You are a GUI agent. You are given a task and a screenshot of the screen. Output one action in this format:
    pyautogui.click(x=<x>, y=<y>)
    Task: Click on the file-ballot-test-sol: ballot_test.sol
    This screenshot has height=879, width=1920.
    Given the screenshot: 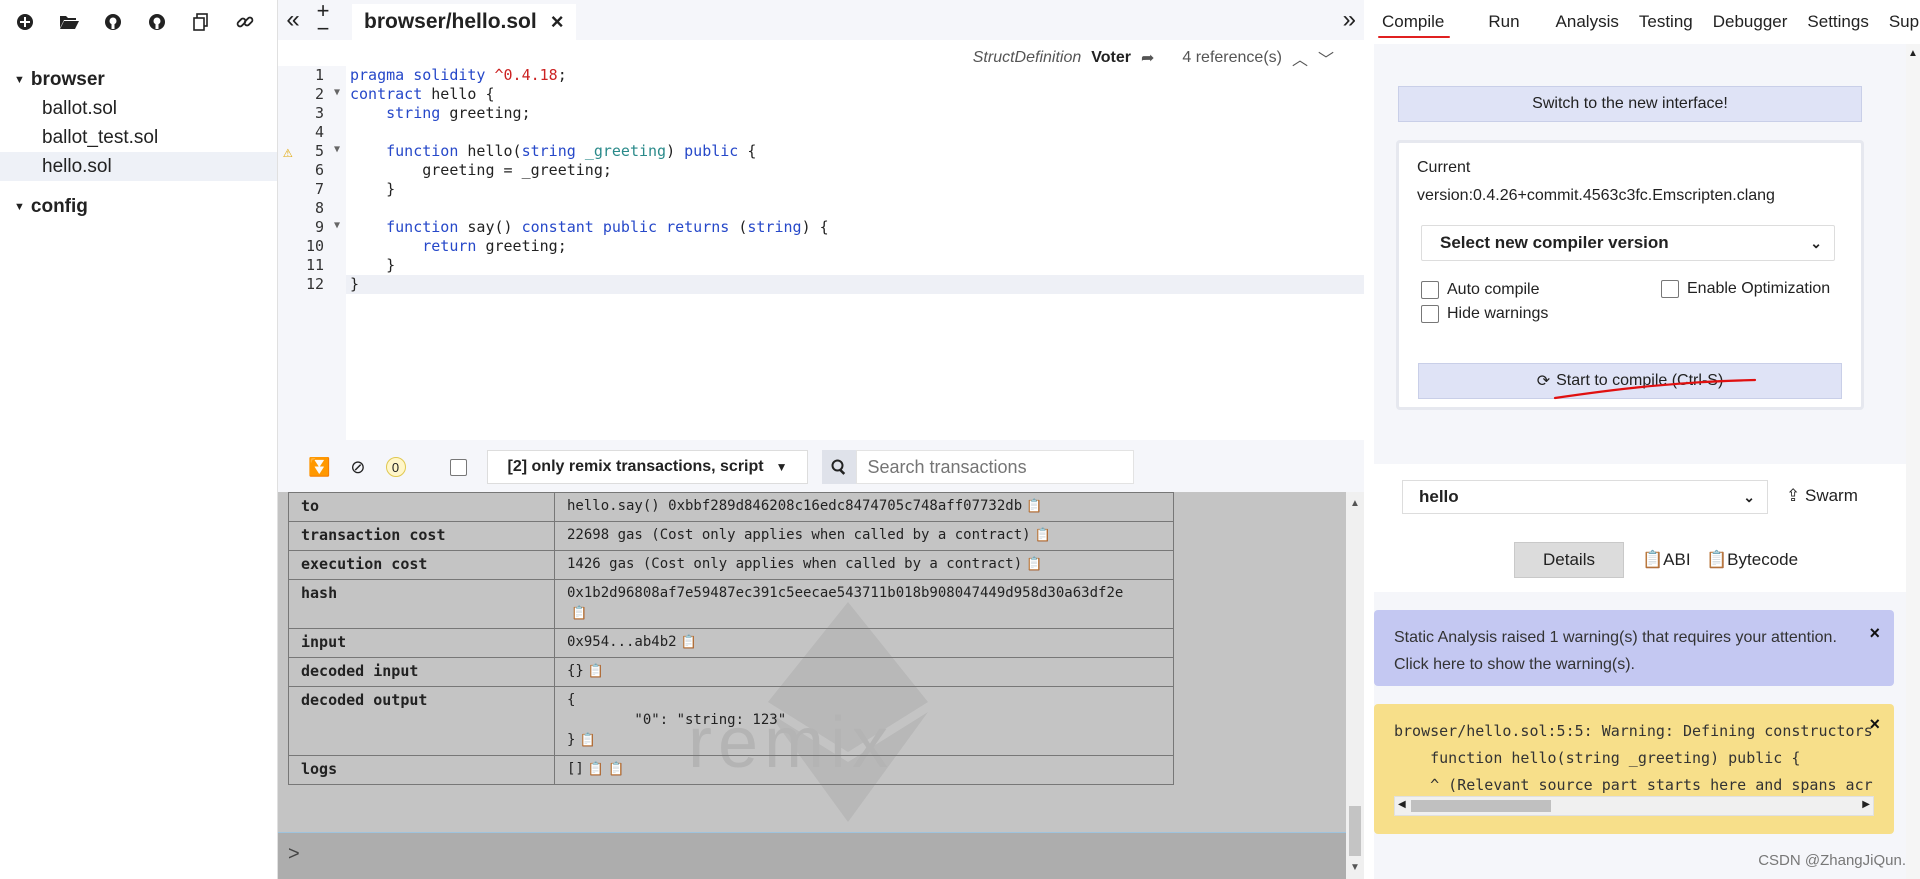 What is the action you would take?
    pyautogui.click(x=138, y=137)
    